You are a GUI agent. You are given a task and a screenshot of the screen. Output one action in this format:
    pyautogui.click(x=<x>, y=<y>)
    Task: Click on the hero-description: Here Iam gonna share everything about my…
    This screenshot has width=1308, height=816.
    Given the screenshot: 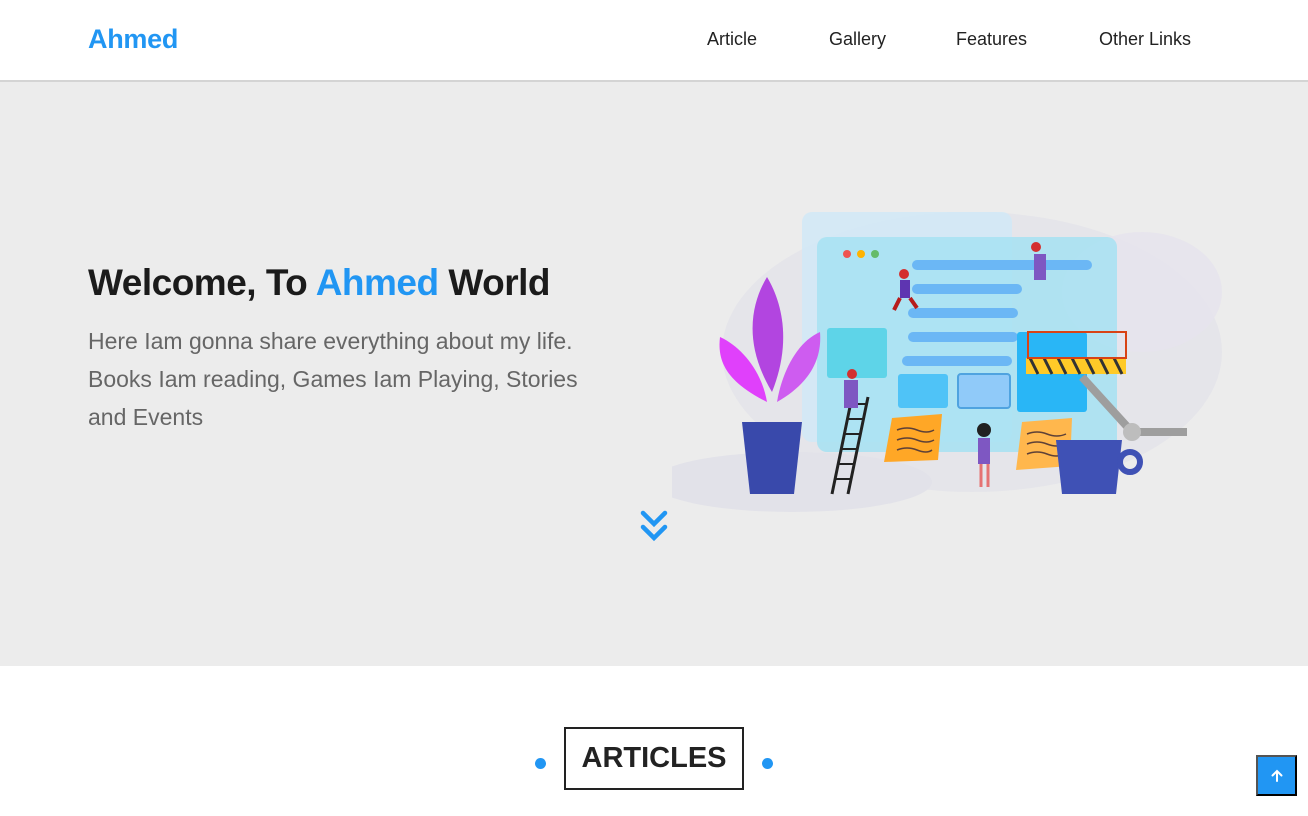 What is the action you would take?
    pyautogui.click(x=333, y=379)
    